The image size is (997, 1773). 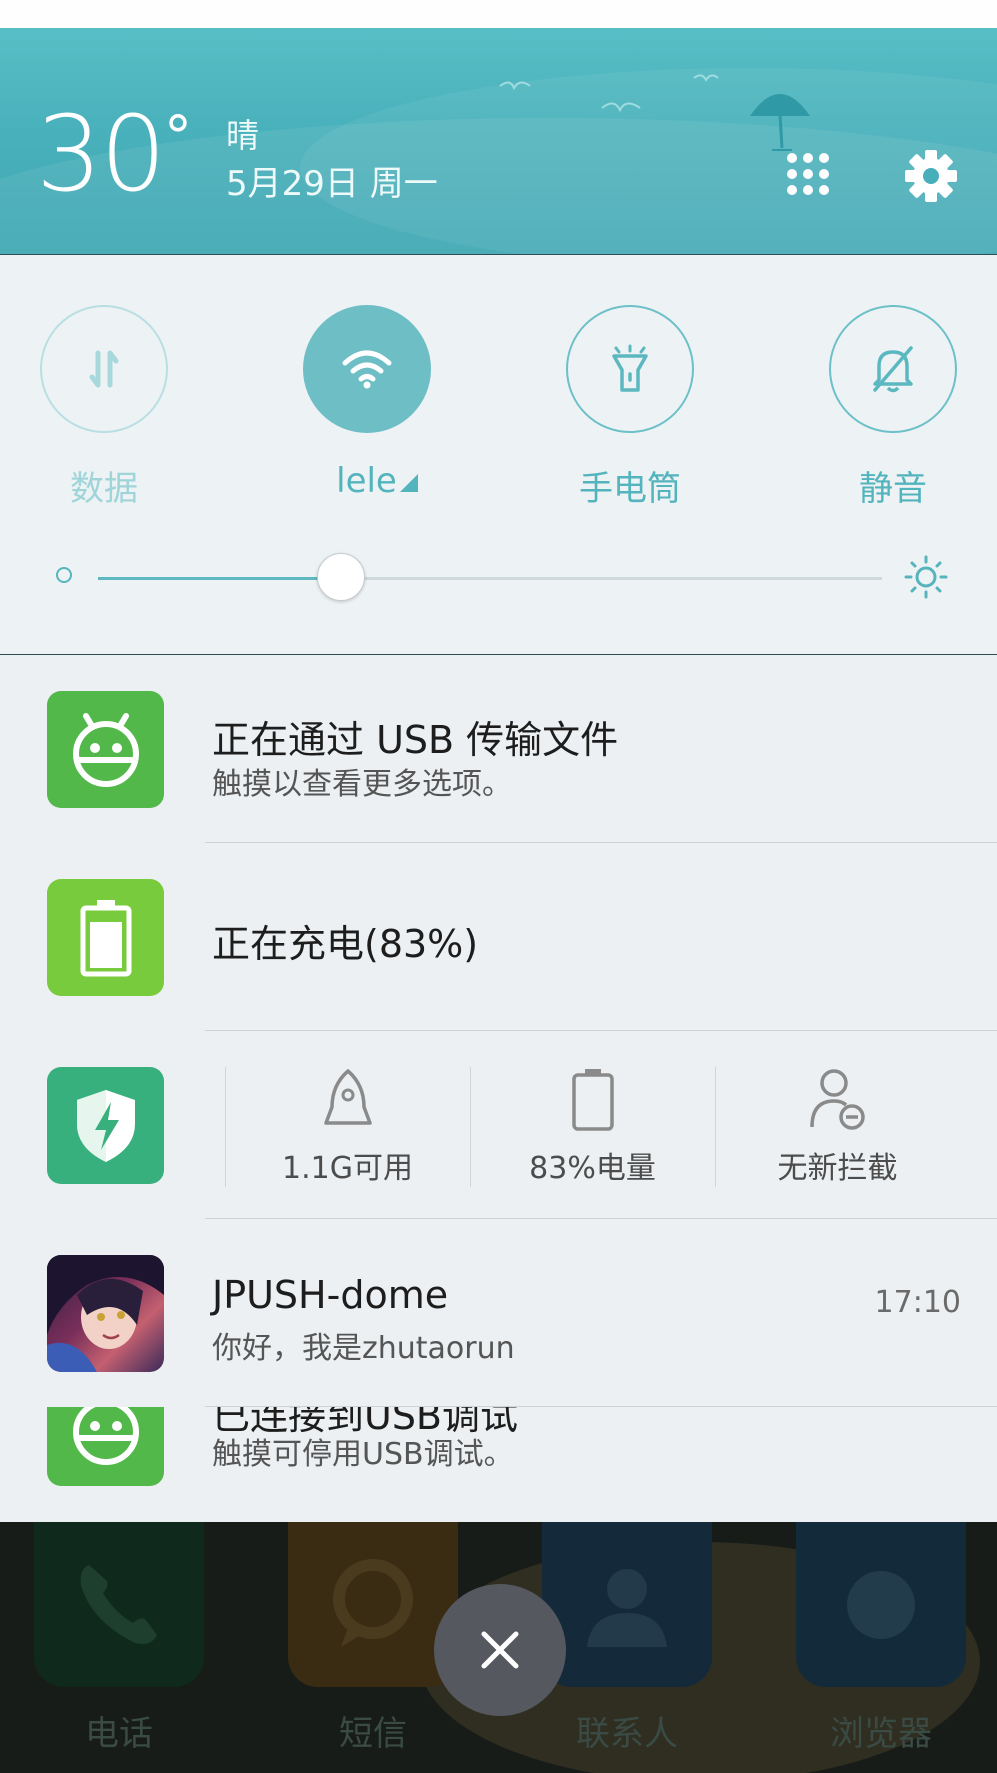 I want to click on toggle-label: 手电筒, so click(x=630, y=489).